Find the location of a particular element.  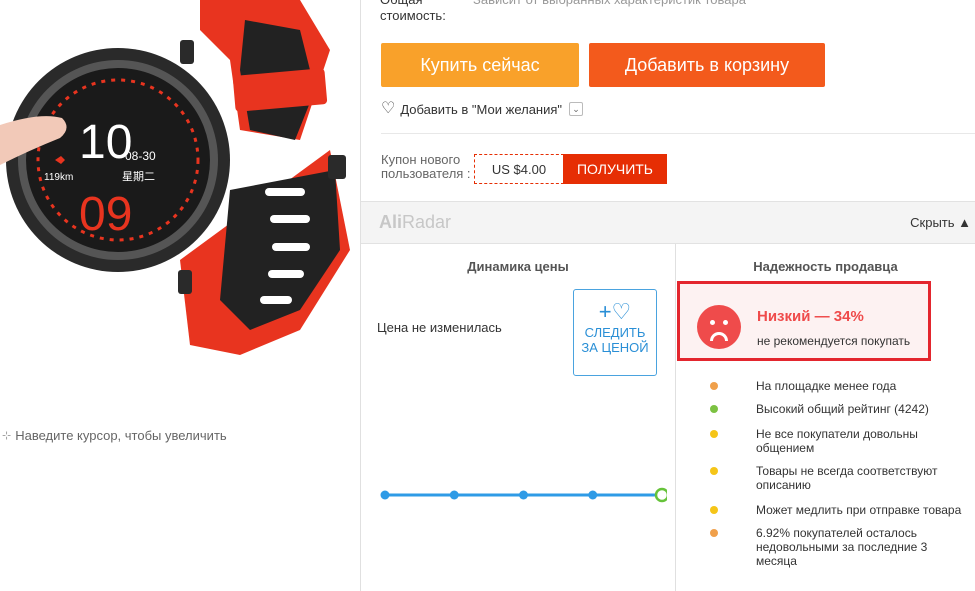

reliability-box: Низкий — 34% не рекомендуется покупать is located at coordinates (804, 321).